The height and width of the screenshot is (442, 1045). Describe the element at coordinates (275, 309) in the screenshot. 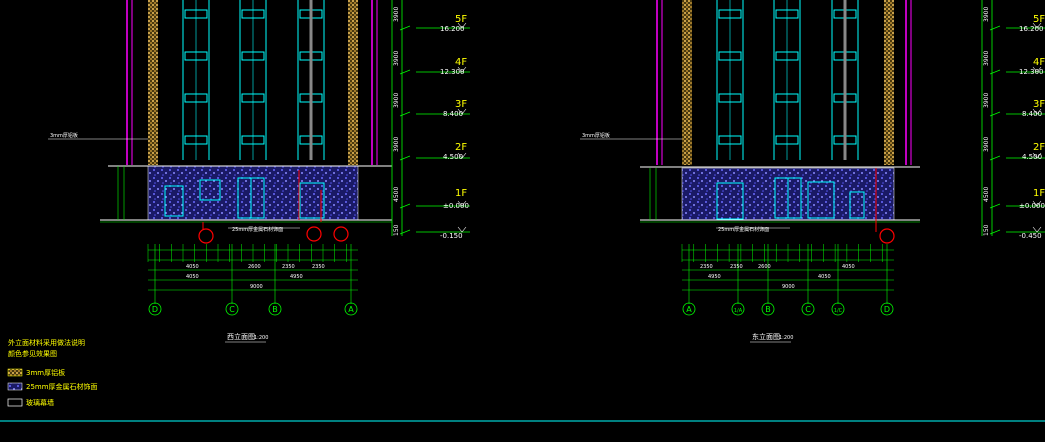

I see `left-axis-label: B` at that location.